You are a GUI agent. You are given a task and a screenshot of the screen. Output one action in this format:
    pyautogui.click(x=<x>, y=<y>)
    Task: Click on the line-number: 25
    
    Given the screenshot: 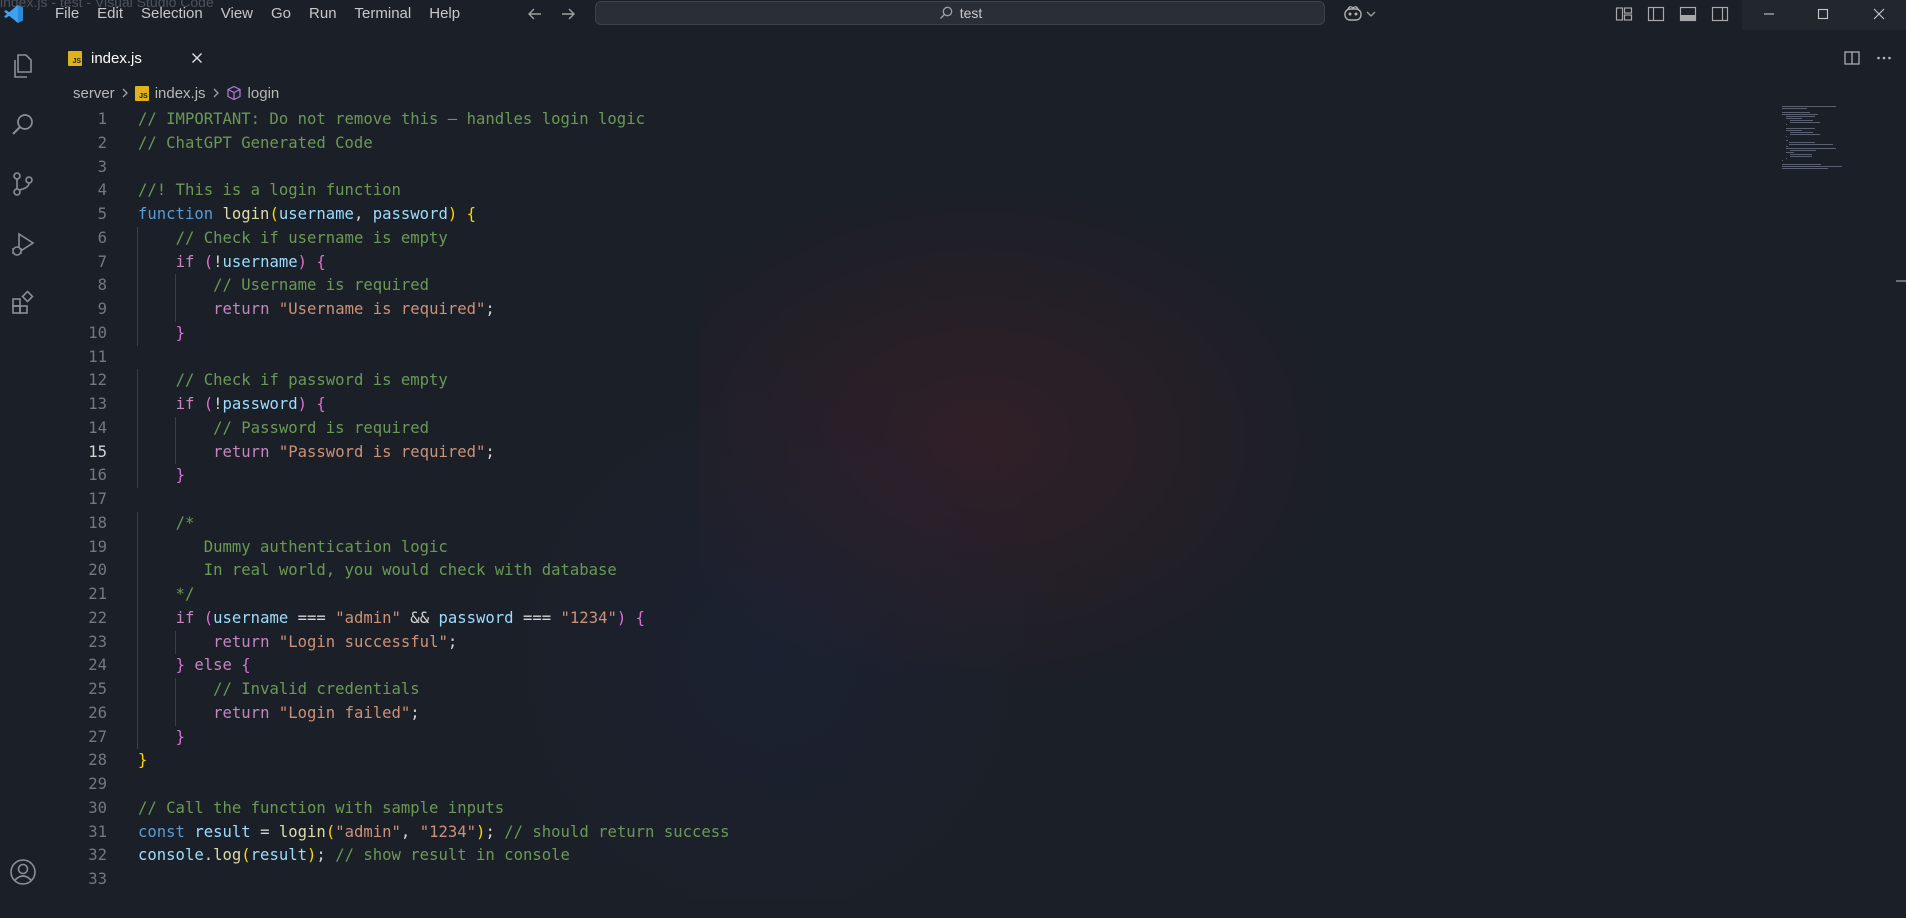 What is the action you would take?
    pyautogui.click(x=97, y=689)
    